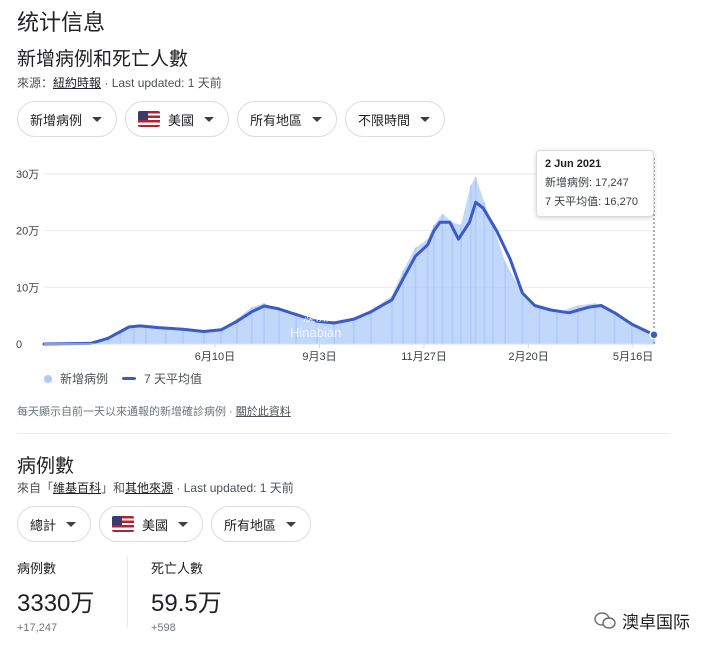 The height and width of the screenshot is (648, 714). I want to click on total-metric-dropdown-label: 總計, so click(43, 525).